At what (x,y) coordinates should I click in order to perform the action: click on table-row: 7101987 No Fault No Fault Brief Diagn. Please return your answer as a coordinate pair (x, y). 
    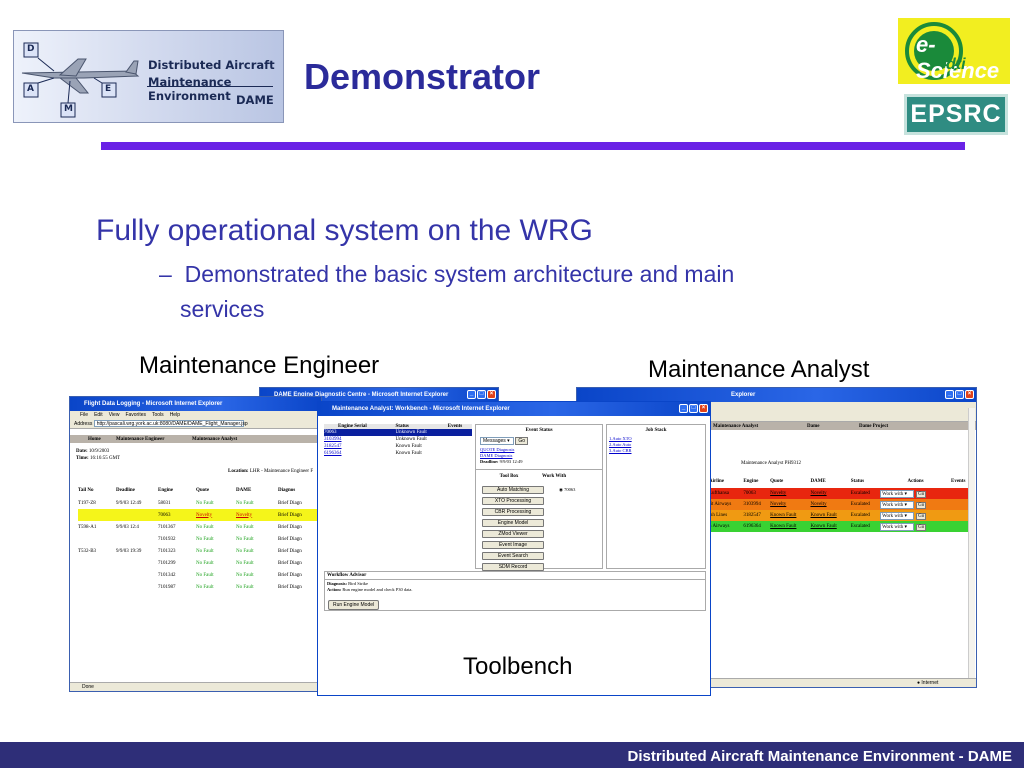
    Looking at the image, I should click on (199, 587).